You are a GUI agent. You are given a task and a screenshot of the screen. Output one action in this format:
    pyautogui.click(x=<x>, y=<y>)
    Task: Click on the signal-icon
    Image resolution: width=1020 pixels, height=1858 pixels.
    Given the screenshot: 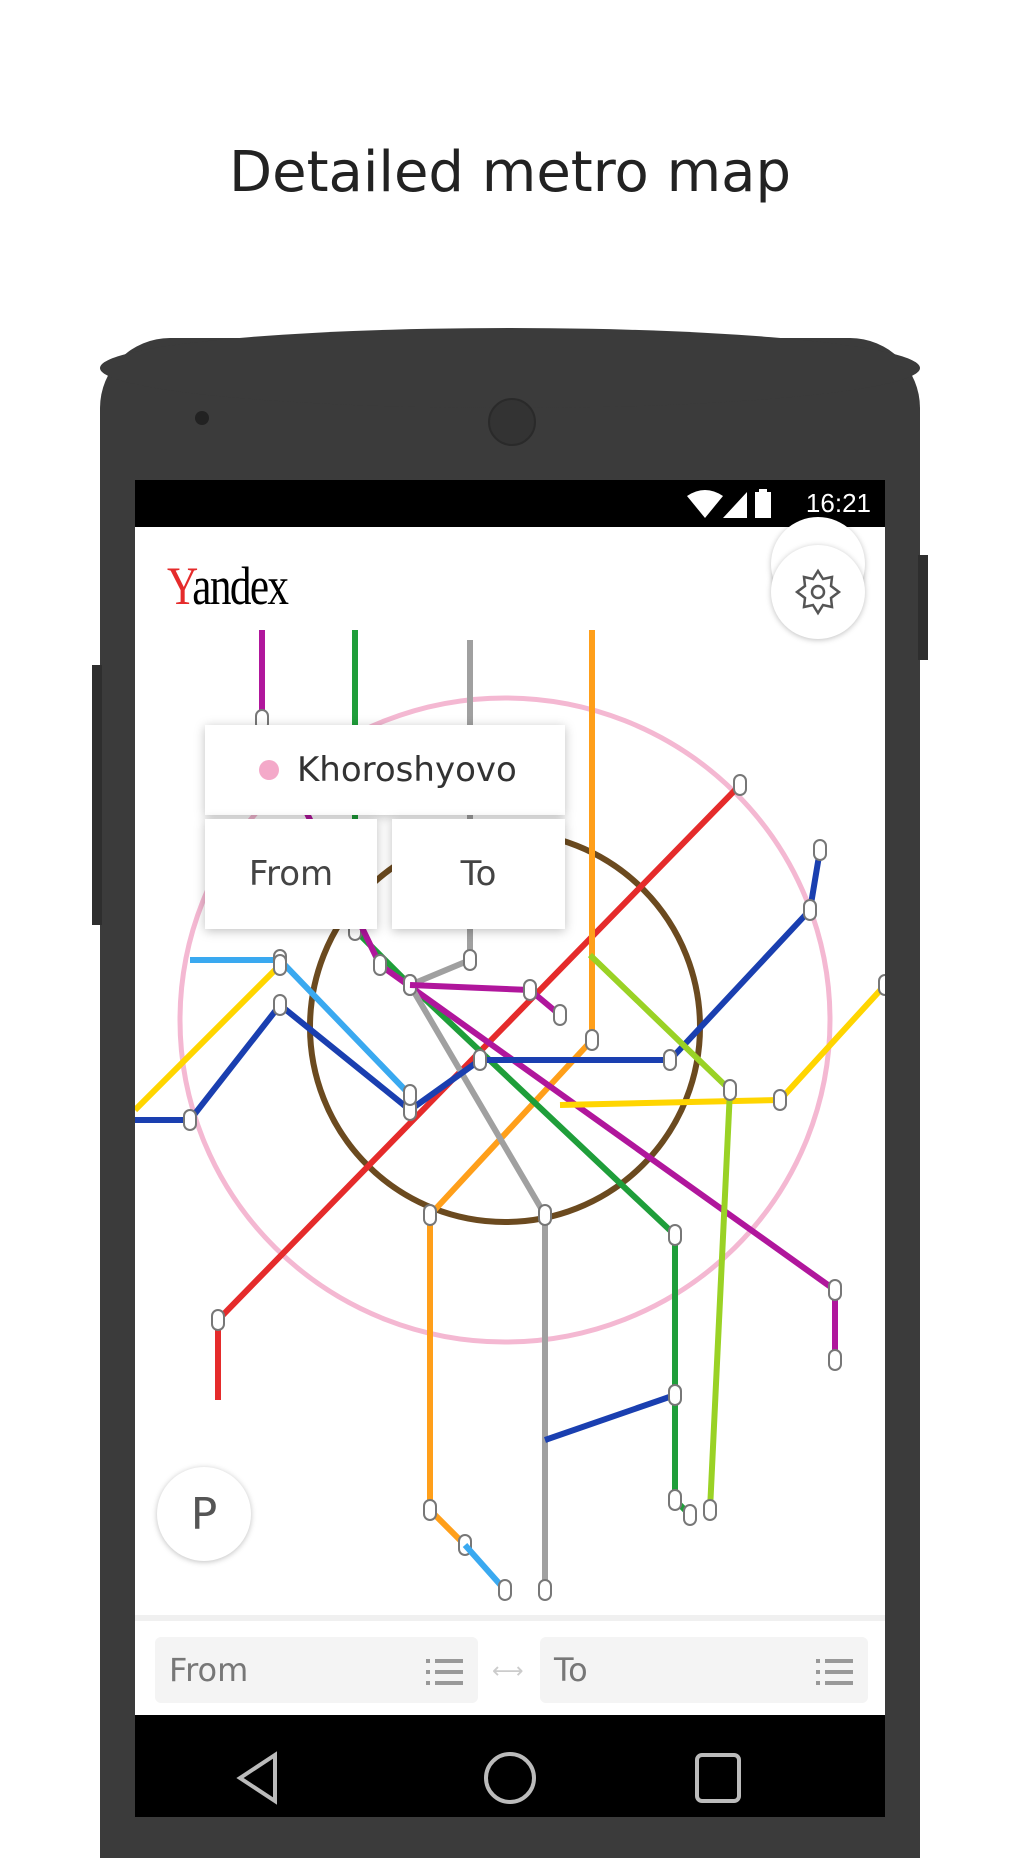 What is the action you would take?
    pyautogui.click(x=735, y=505)
    